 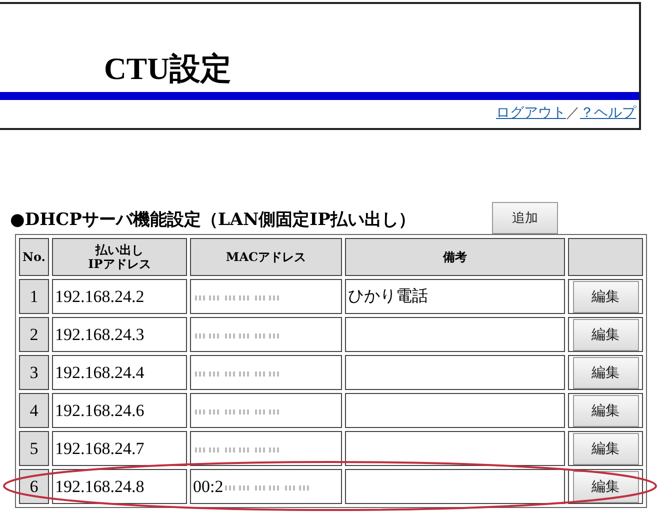 I want to click on note-cell: ひかり電話, so click(x=455, y=296).